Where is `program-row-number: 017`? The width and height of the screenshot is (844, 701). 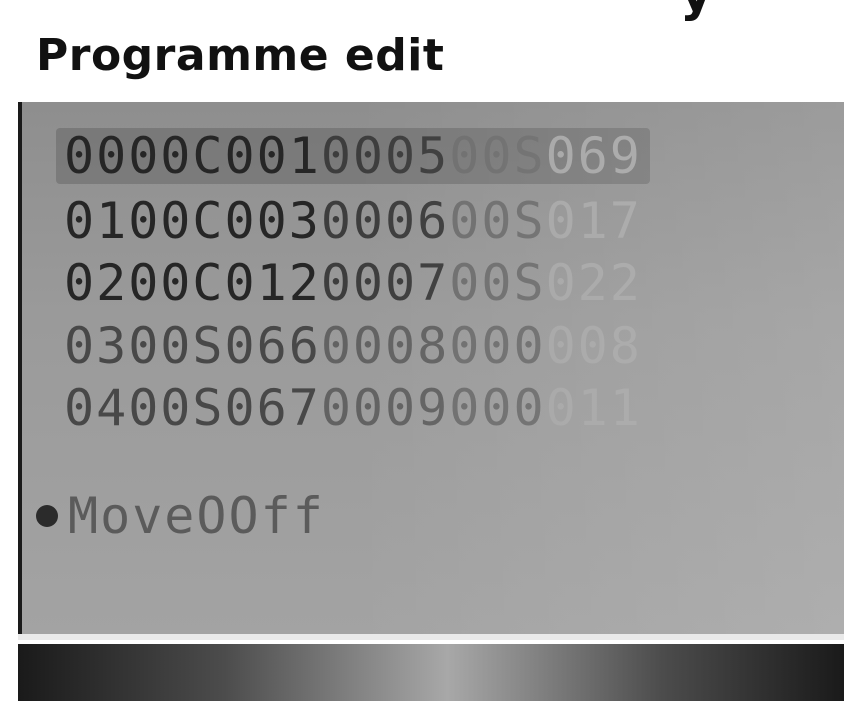 program-row-number: 017 is located at coordinates (593, 221).